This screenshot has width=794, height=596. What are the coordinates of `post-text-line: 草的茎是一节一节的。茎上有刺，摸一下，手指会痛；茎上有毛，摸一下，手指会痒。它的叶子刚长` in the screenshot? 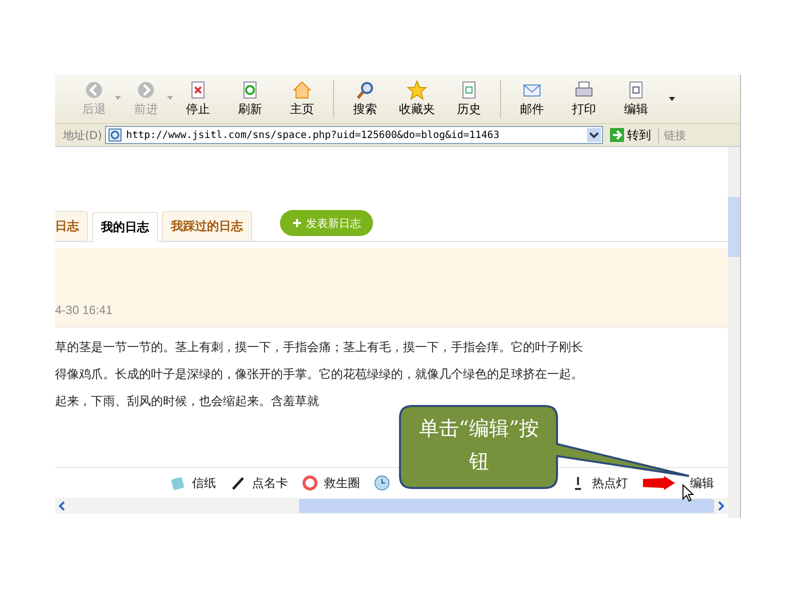 It's located at (319, 347).